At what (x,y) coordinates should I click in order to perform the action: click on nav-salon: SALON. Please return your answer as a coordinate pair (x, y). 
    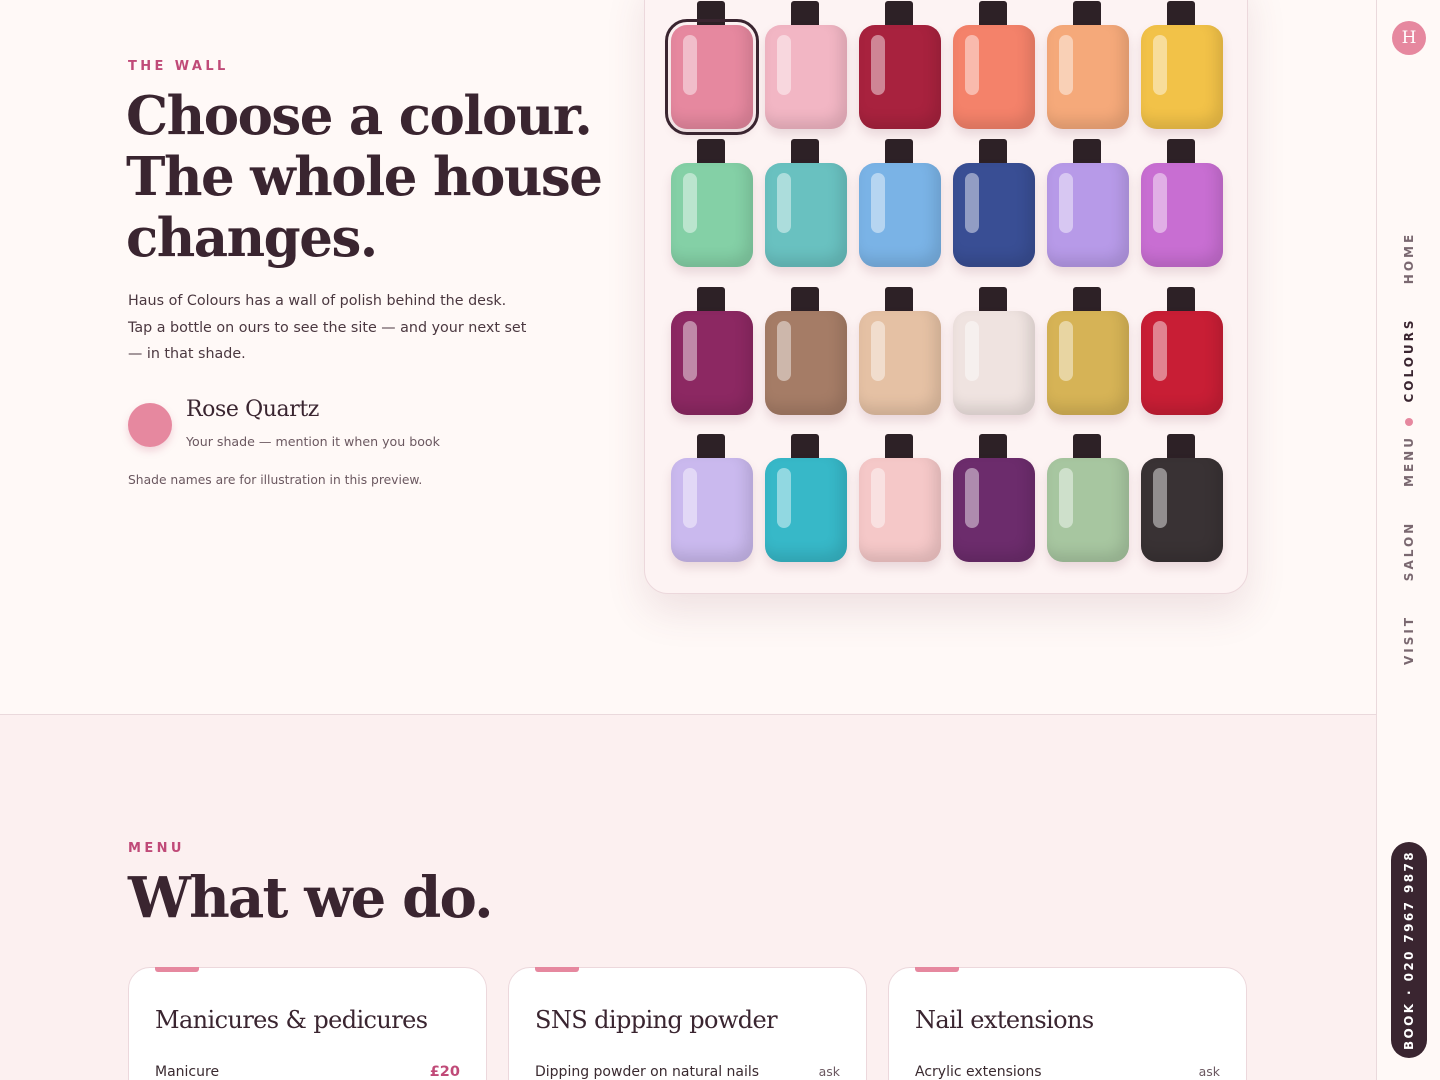
    Looking at the image, I should click on (1409, 551).